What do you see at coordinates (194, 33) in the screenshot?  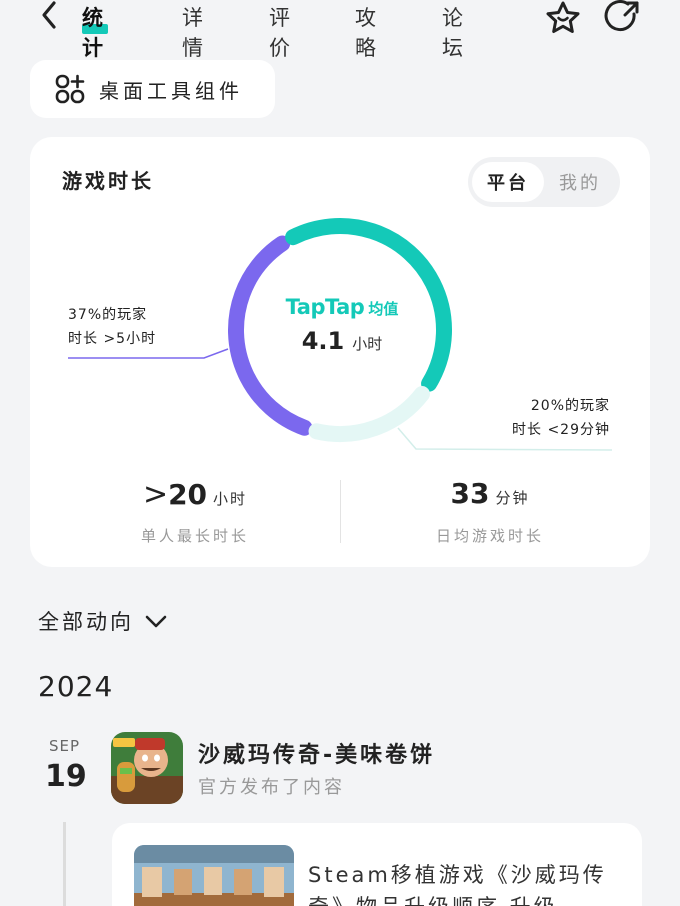 I see `tab-details-label: 详情` at bounding box center [194, 33].